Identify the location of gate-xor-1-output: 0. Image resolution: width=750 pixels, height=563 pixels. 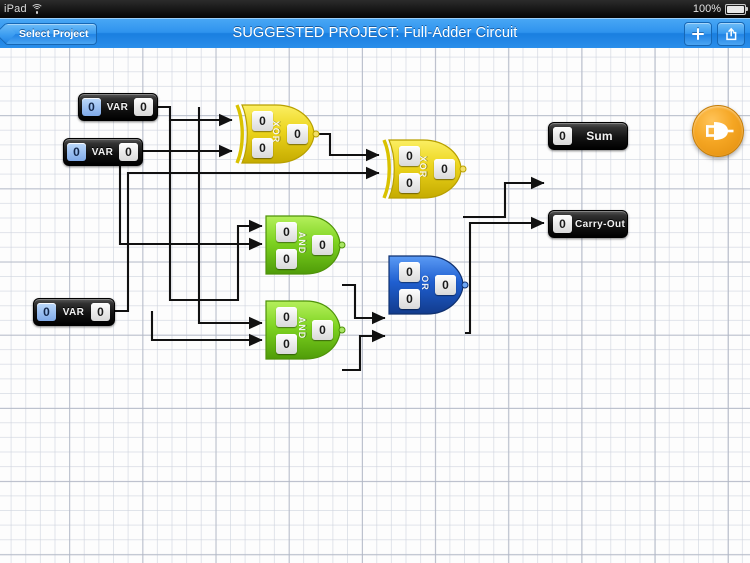
(297, 134).